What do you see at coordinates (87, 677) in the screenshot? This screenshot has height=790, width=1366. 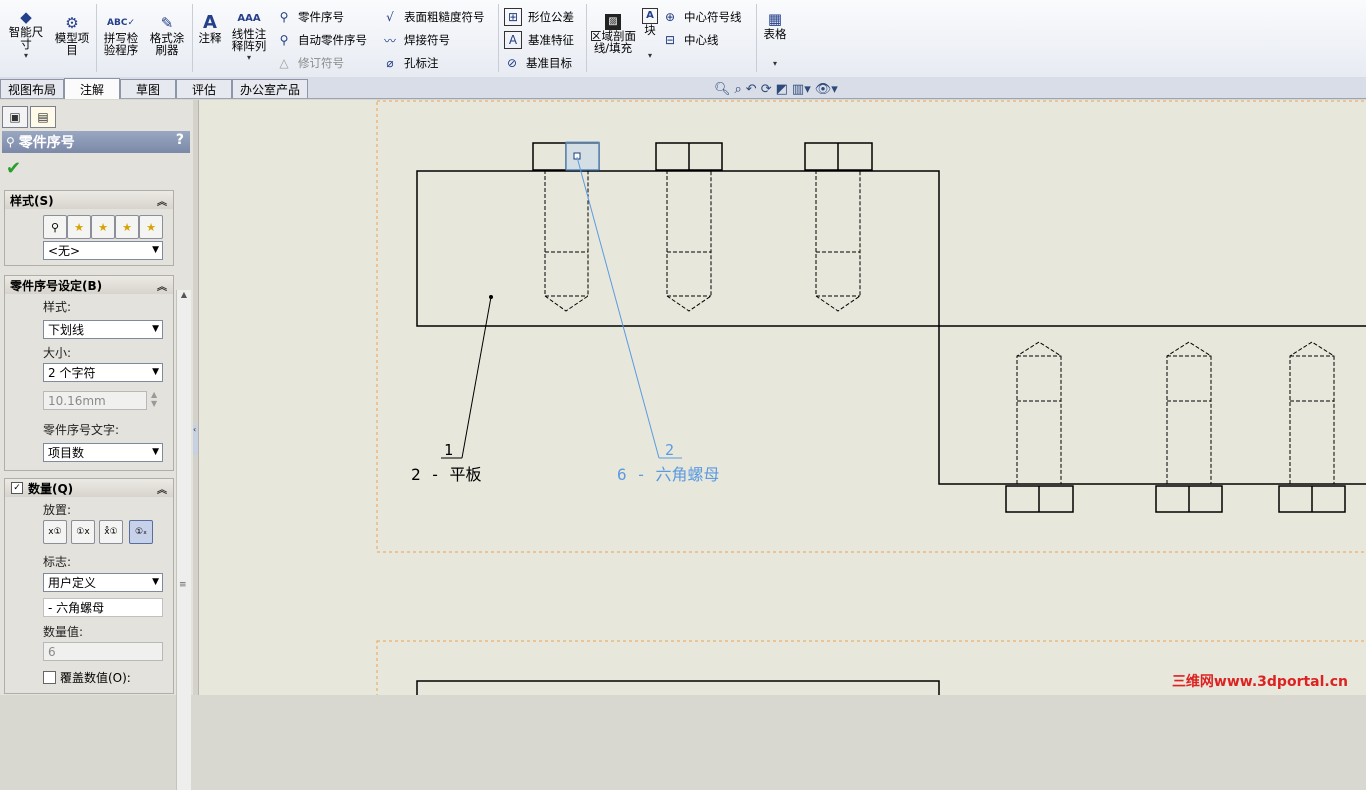 I see `override-value-option: 覆盖数值(O):` at bounding box center [87, 677].